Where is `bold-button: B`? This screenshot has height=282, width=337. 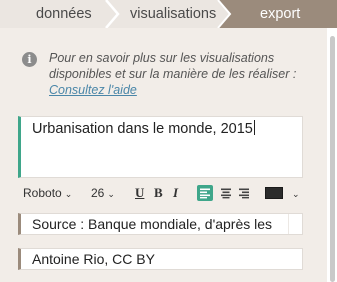 bold-button: B is located at coordinates (158, 193).